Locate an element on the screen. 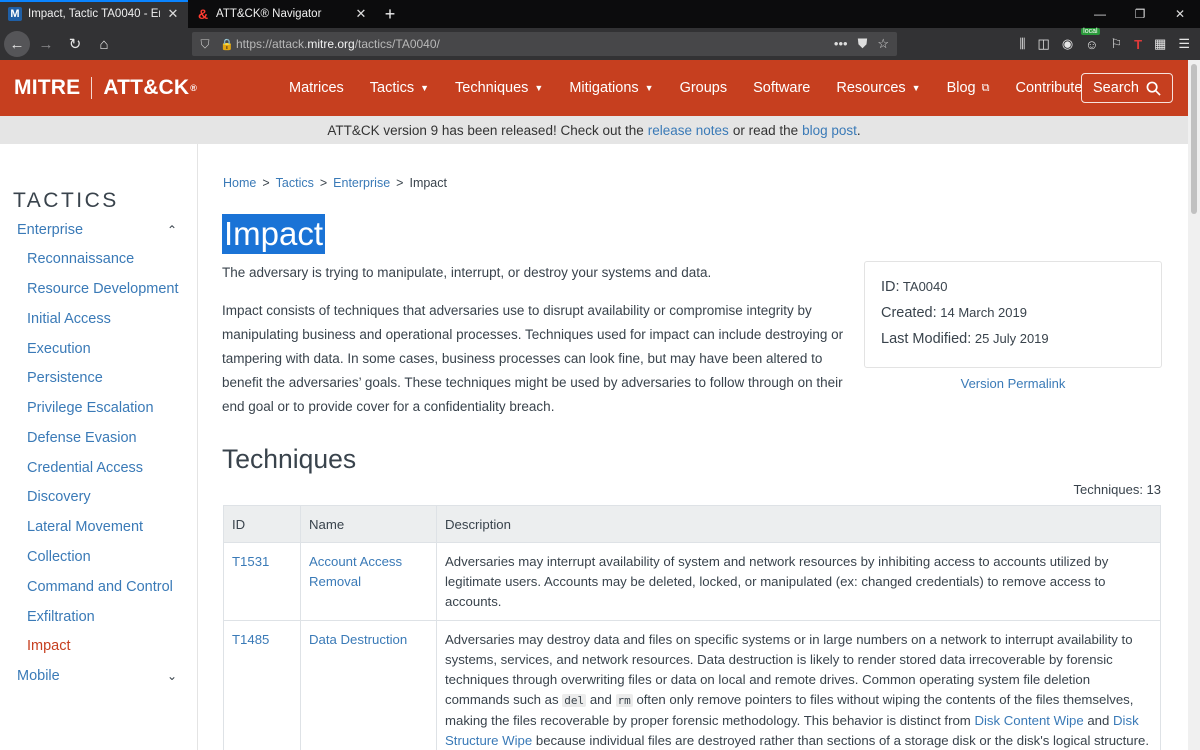 The image size is (1200, 750). logo-mitre: MITRE is located at coordinates (47, 87).